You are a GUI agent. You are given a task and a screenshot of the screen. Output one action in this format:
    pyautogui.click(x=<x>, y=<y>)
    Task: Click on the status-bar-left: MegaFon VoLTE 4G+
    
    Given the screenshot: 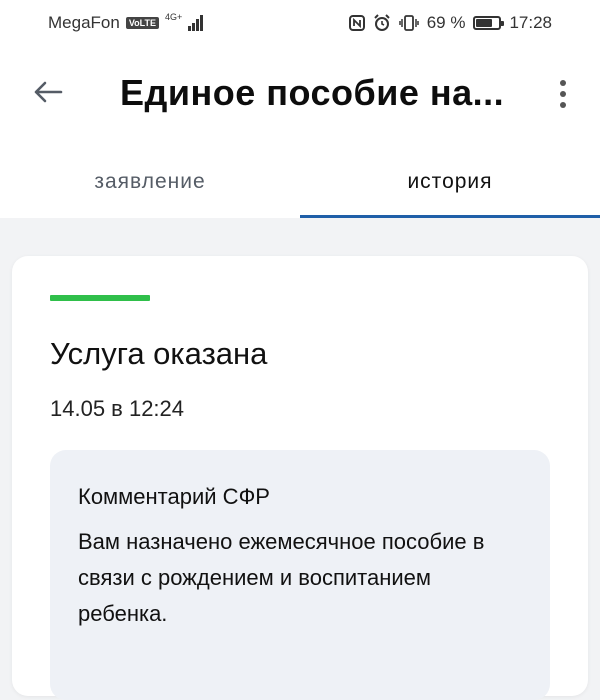 What is the action you would take?
    pyautogui.click(x=126, y=22)
    